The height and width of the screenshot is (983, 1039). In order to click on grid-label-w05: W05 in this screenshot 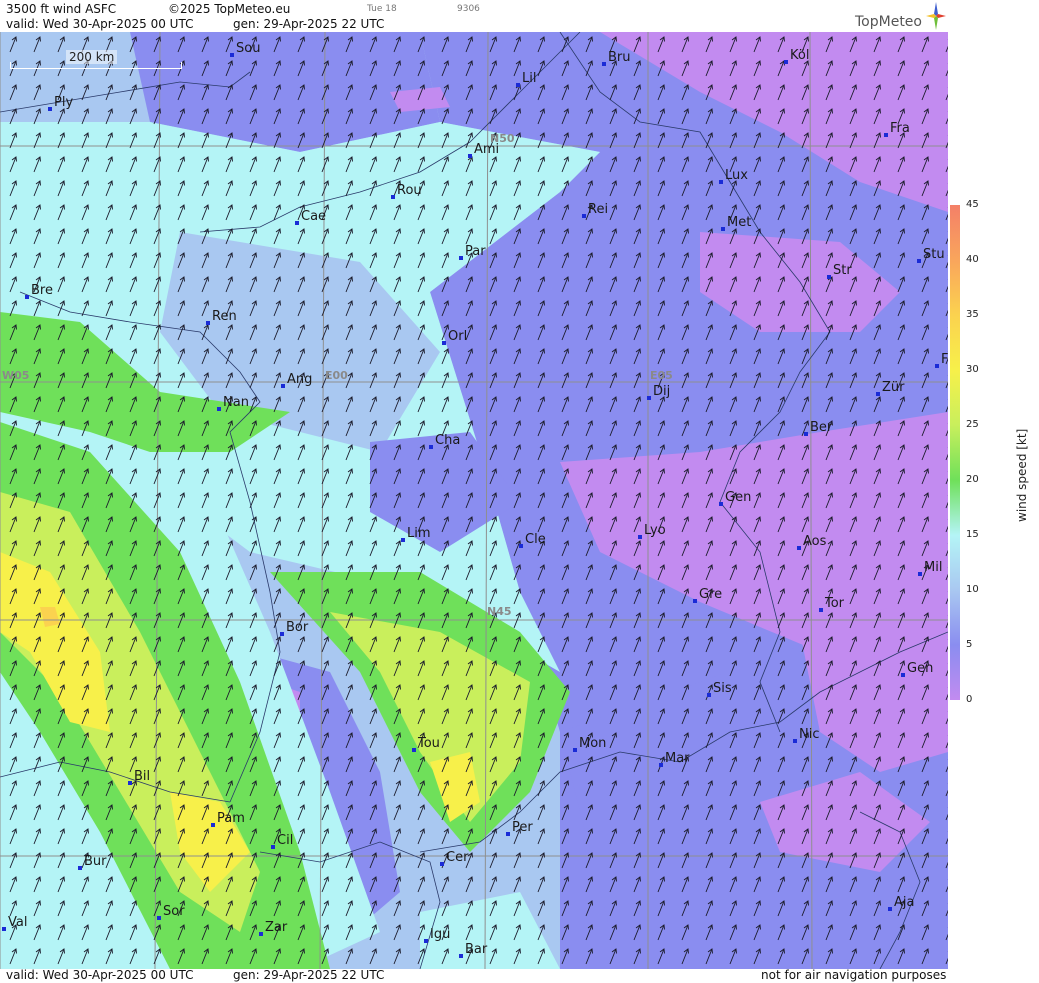, I will do `click(16, 375)`.